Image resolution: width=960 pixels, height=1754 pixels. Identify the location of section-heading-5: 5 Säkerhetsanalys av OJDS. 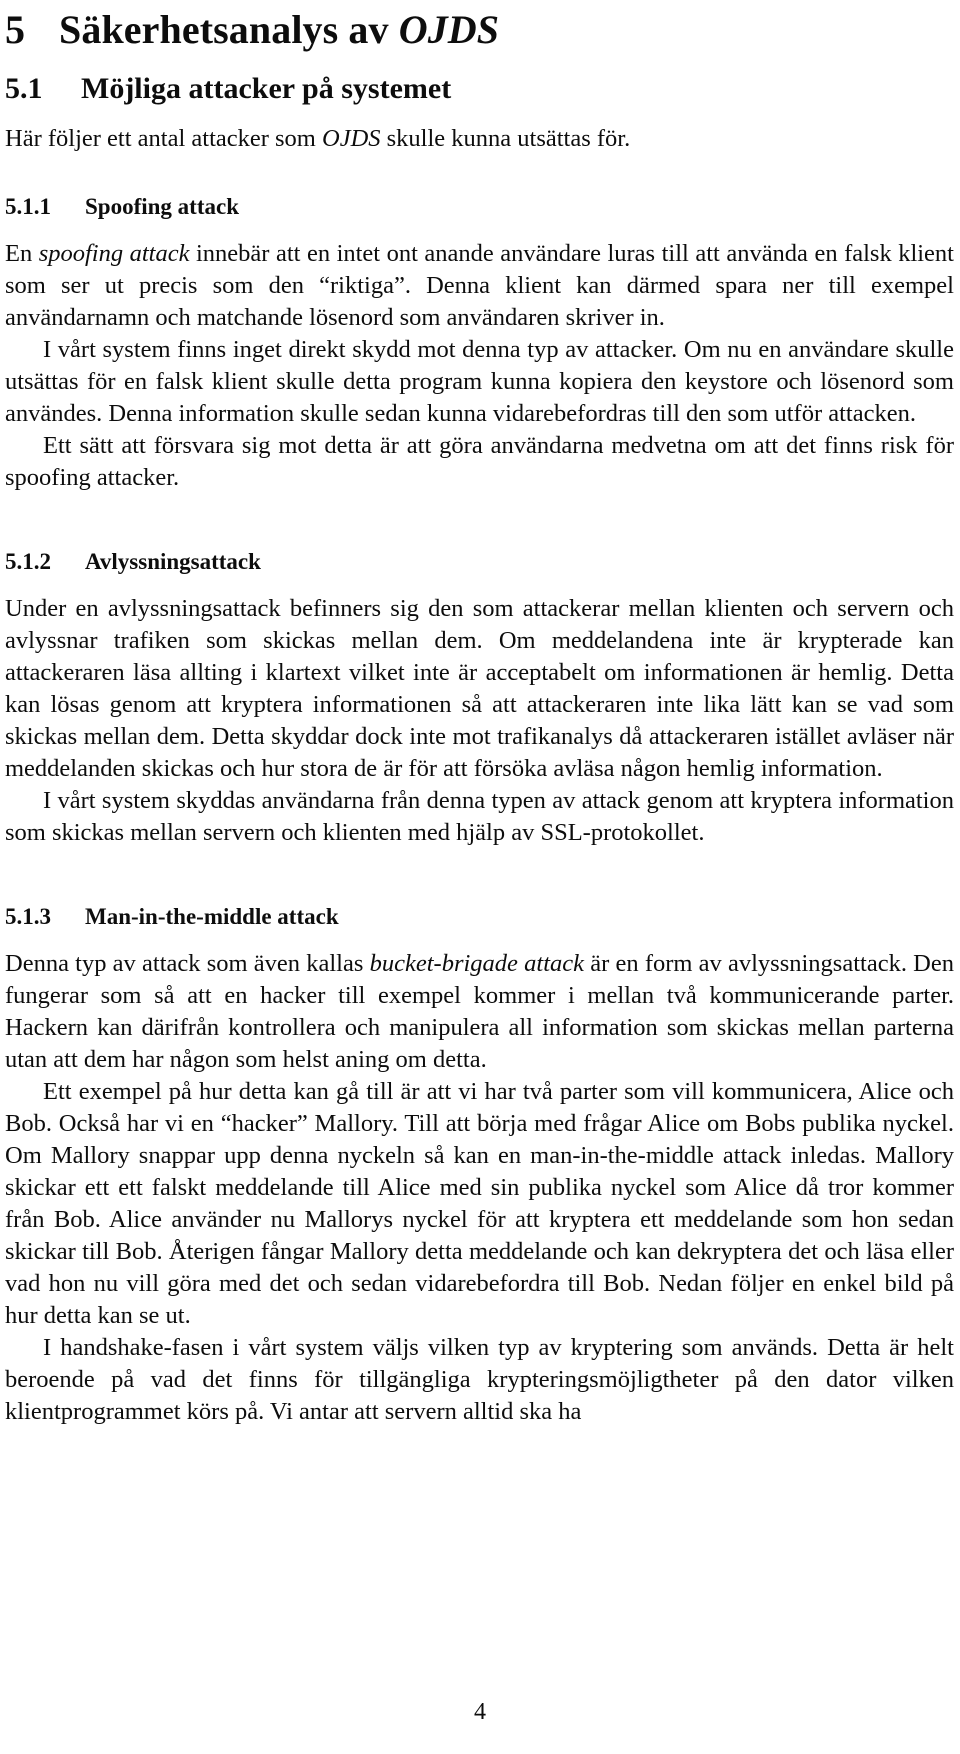
(479, 25).